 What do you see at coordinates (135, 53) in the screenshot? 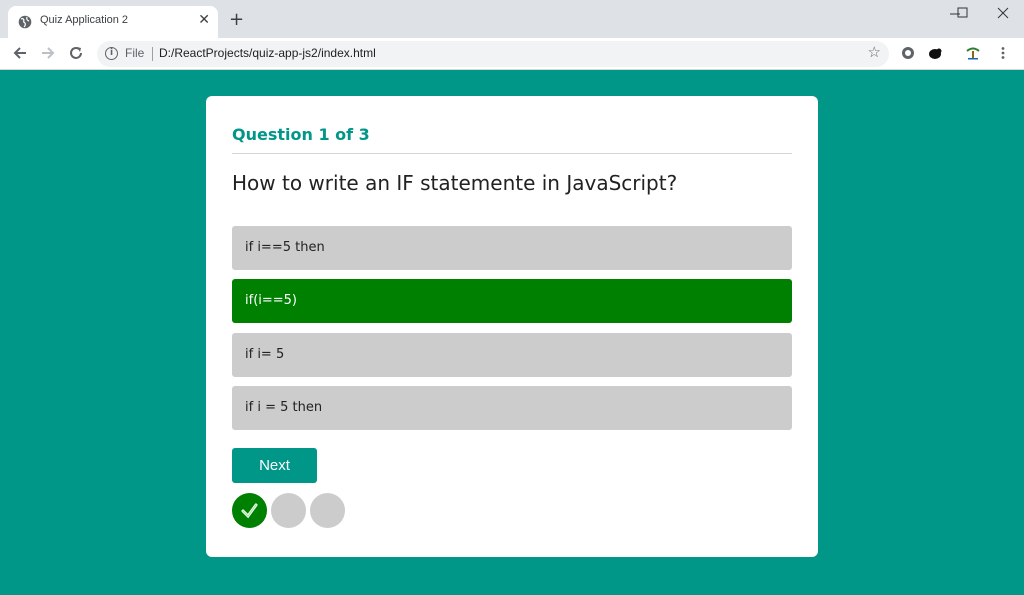
I see `scheme-label: File` at bounding box center [135, 53].